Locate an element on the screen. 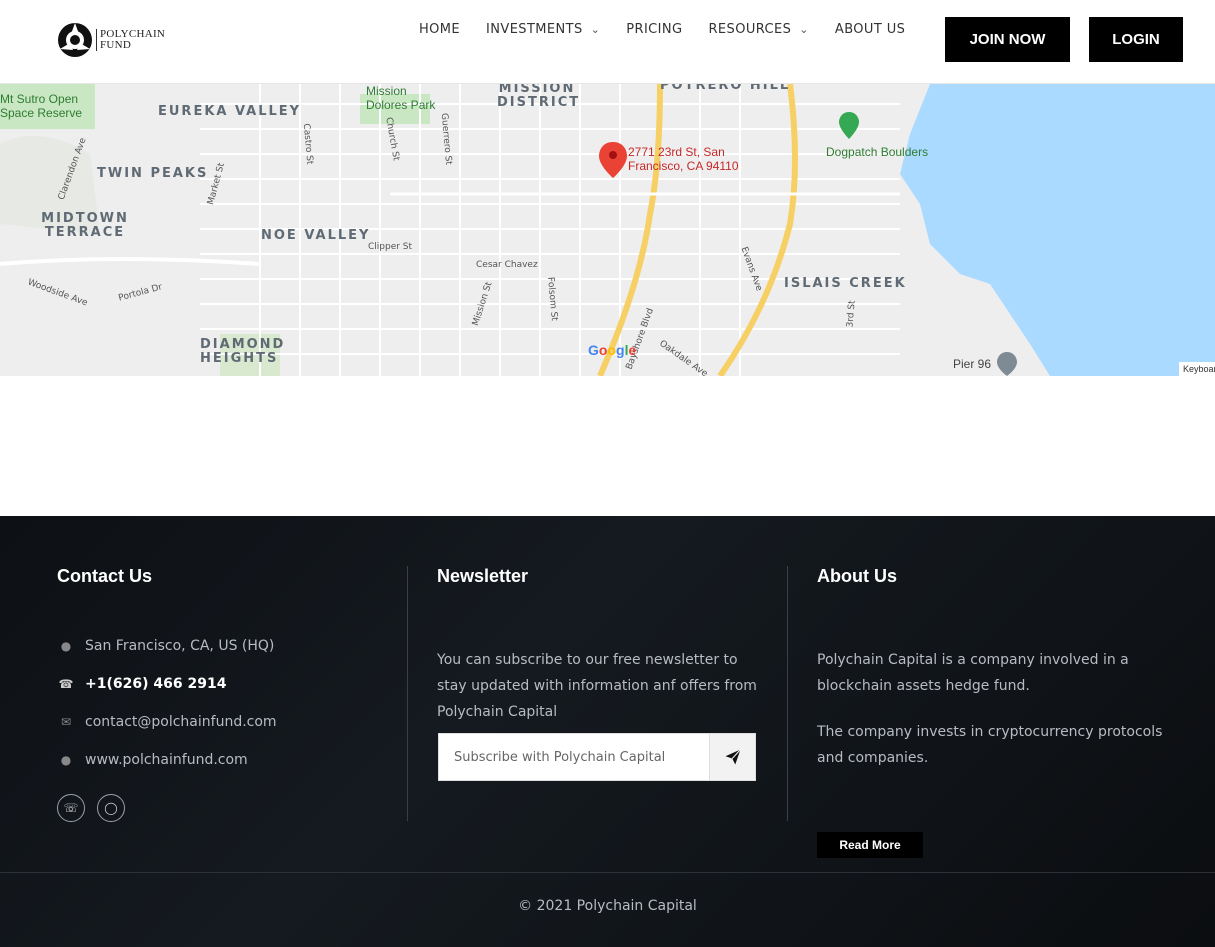 This screenshot has width=1215, height=947. contact-website-text: www.polchainfund.com is located at coordinates (166, 760).